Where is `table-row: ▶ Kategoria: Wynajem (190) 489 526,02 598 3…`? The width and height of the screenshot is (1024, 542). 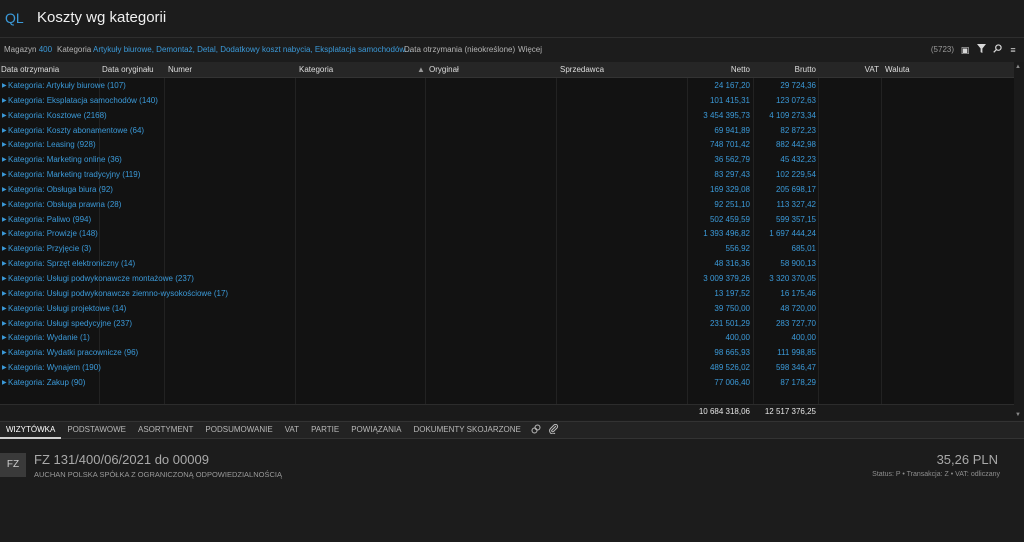 table-row: ▶ Kategoria: Wynajem (190) 489 526,02 598 3… is located at coordinates (507, 368).